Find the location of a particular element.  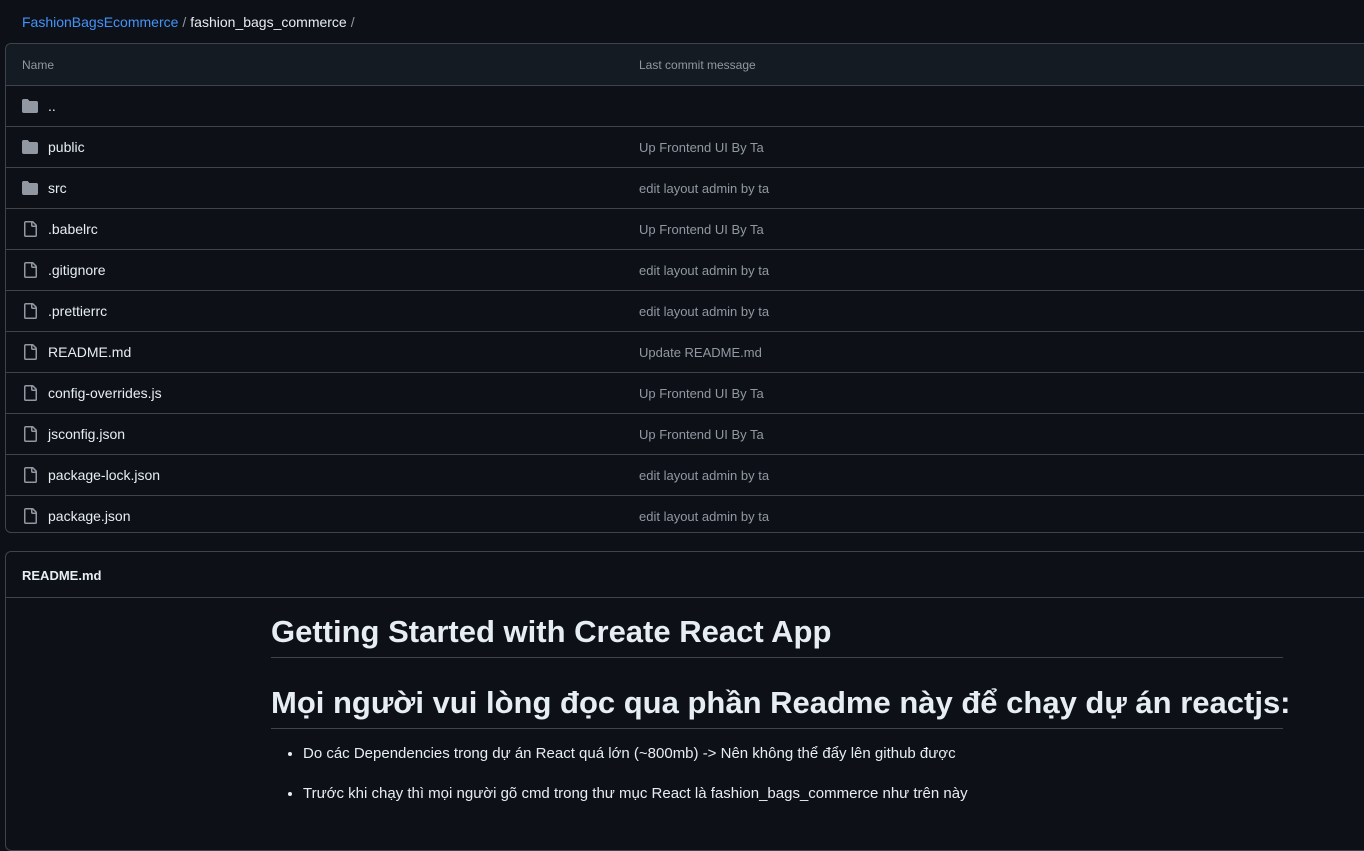

file-row: .gitignore edit layout admin by ta is located at coordinates (685, 270).